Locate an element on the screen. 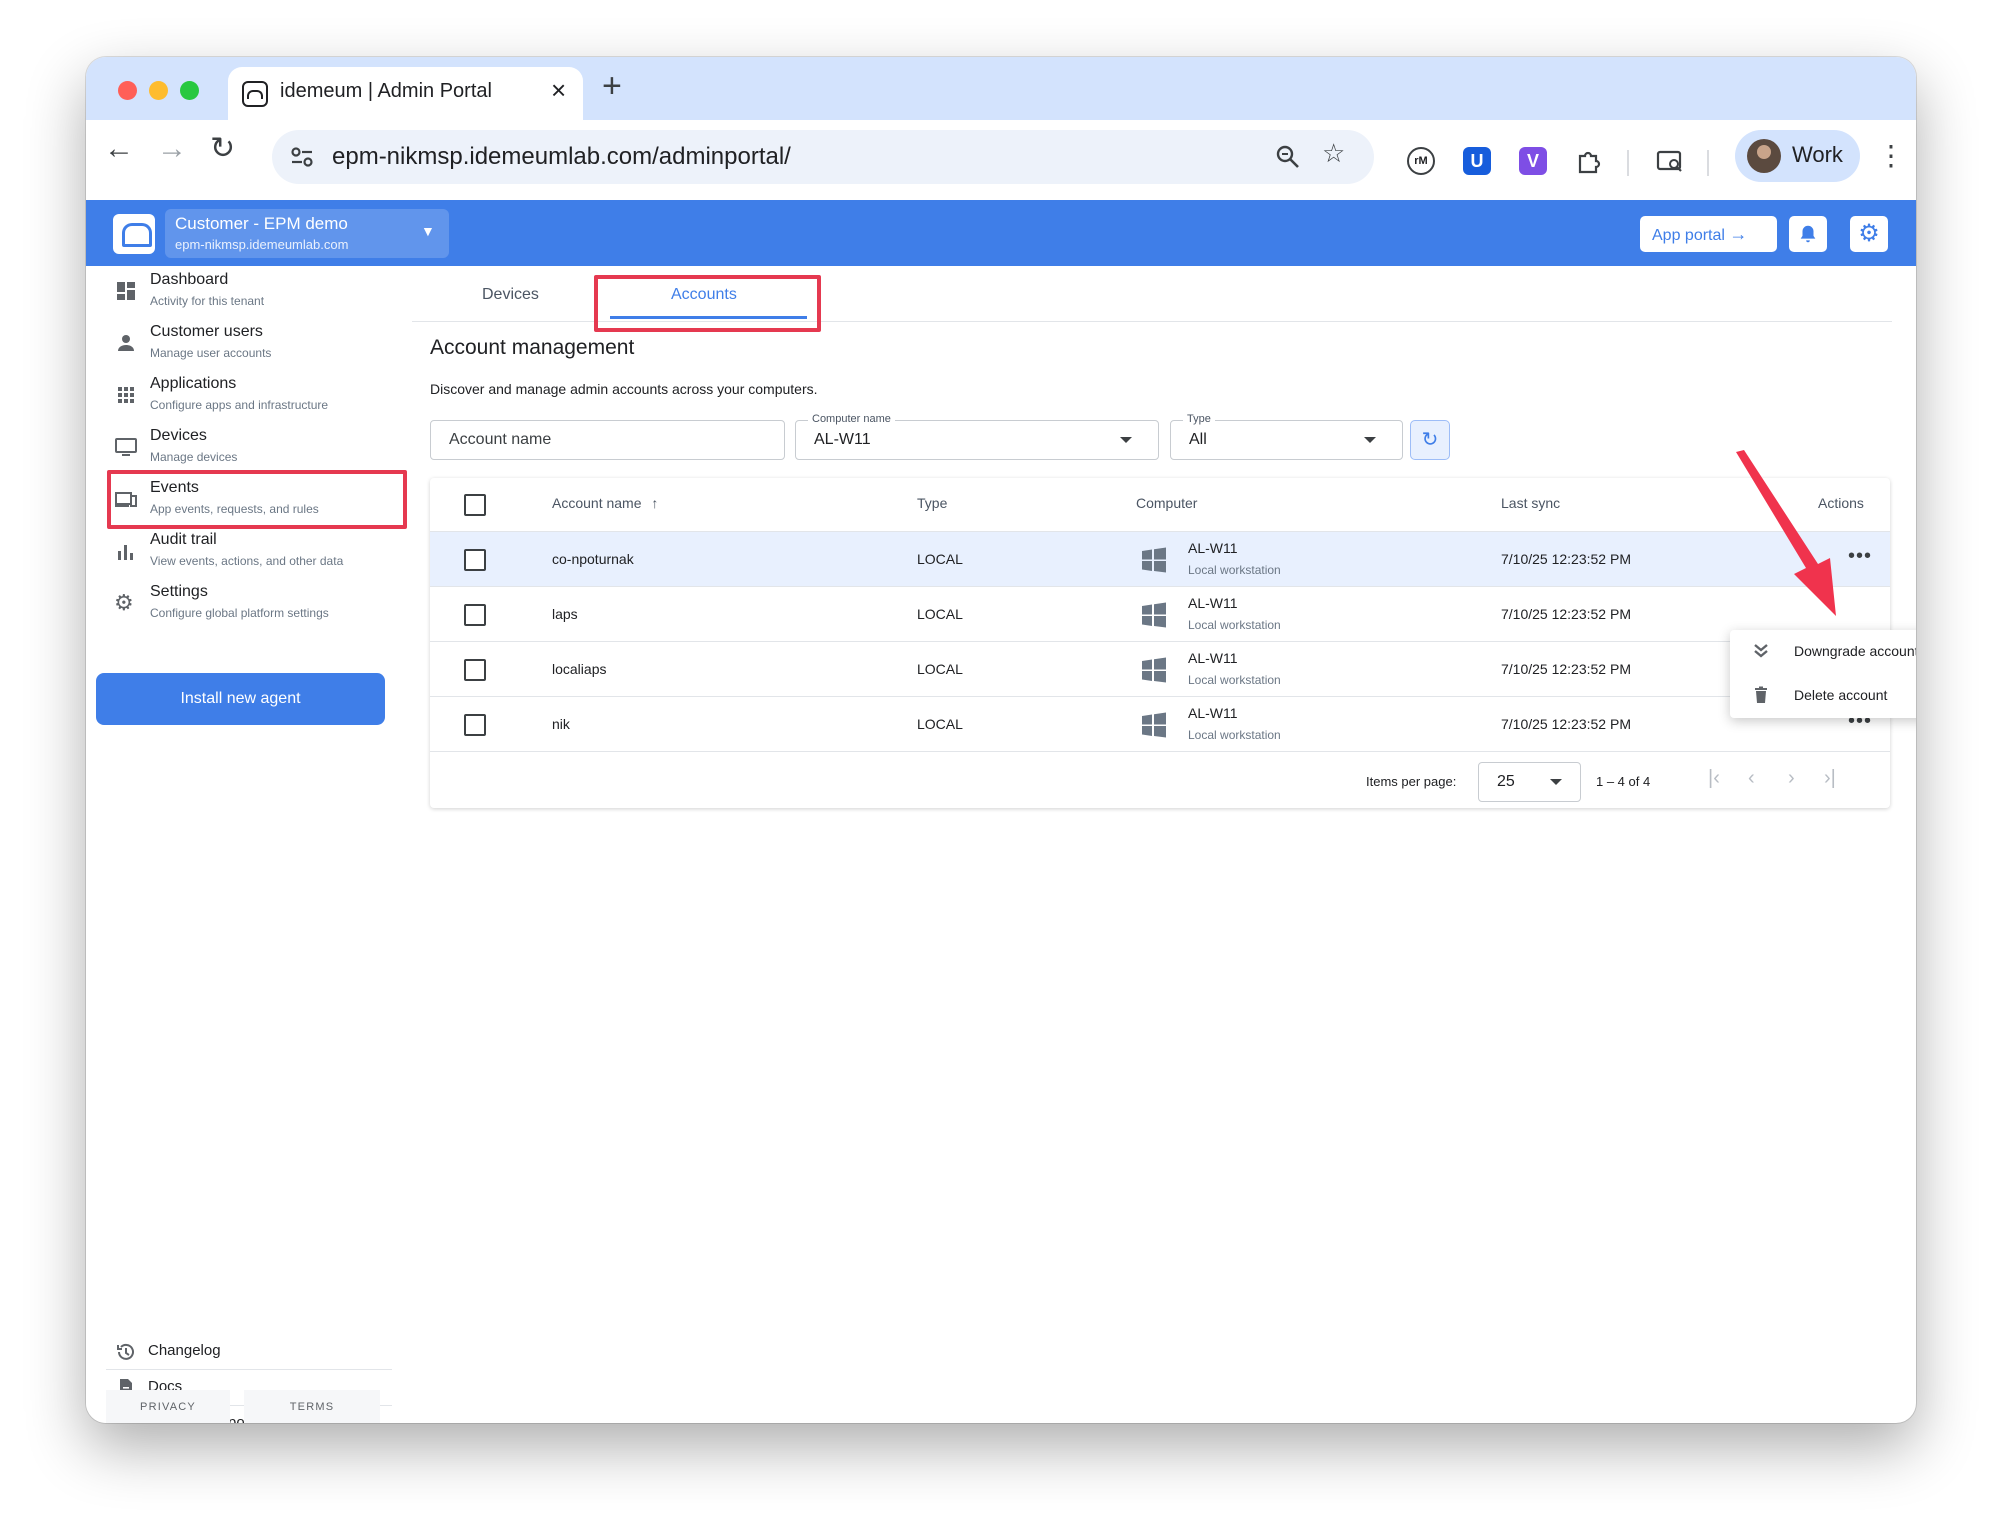 The height and width of the screenshot is (1533, 2000). new-tab-button: + is located at coordinates (612, 86).